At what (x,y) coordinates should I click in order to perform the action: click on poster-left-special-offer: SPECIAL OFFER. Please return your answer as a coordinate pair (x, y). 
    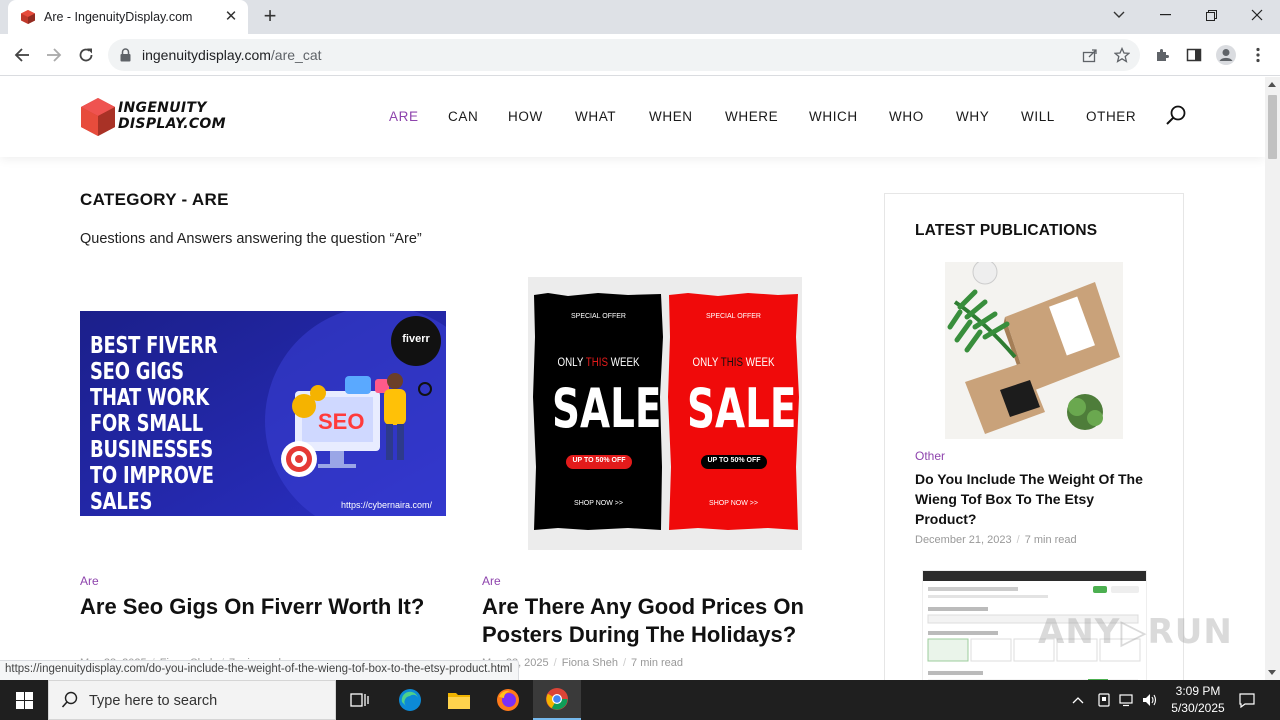
    Looking at the image, I should click on (598, 316).